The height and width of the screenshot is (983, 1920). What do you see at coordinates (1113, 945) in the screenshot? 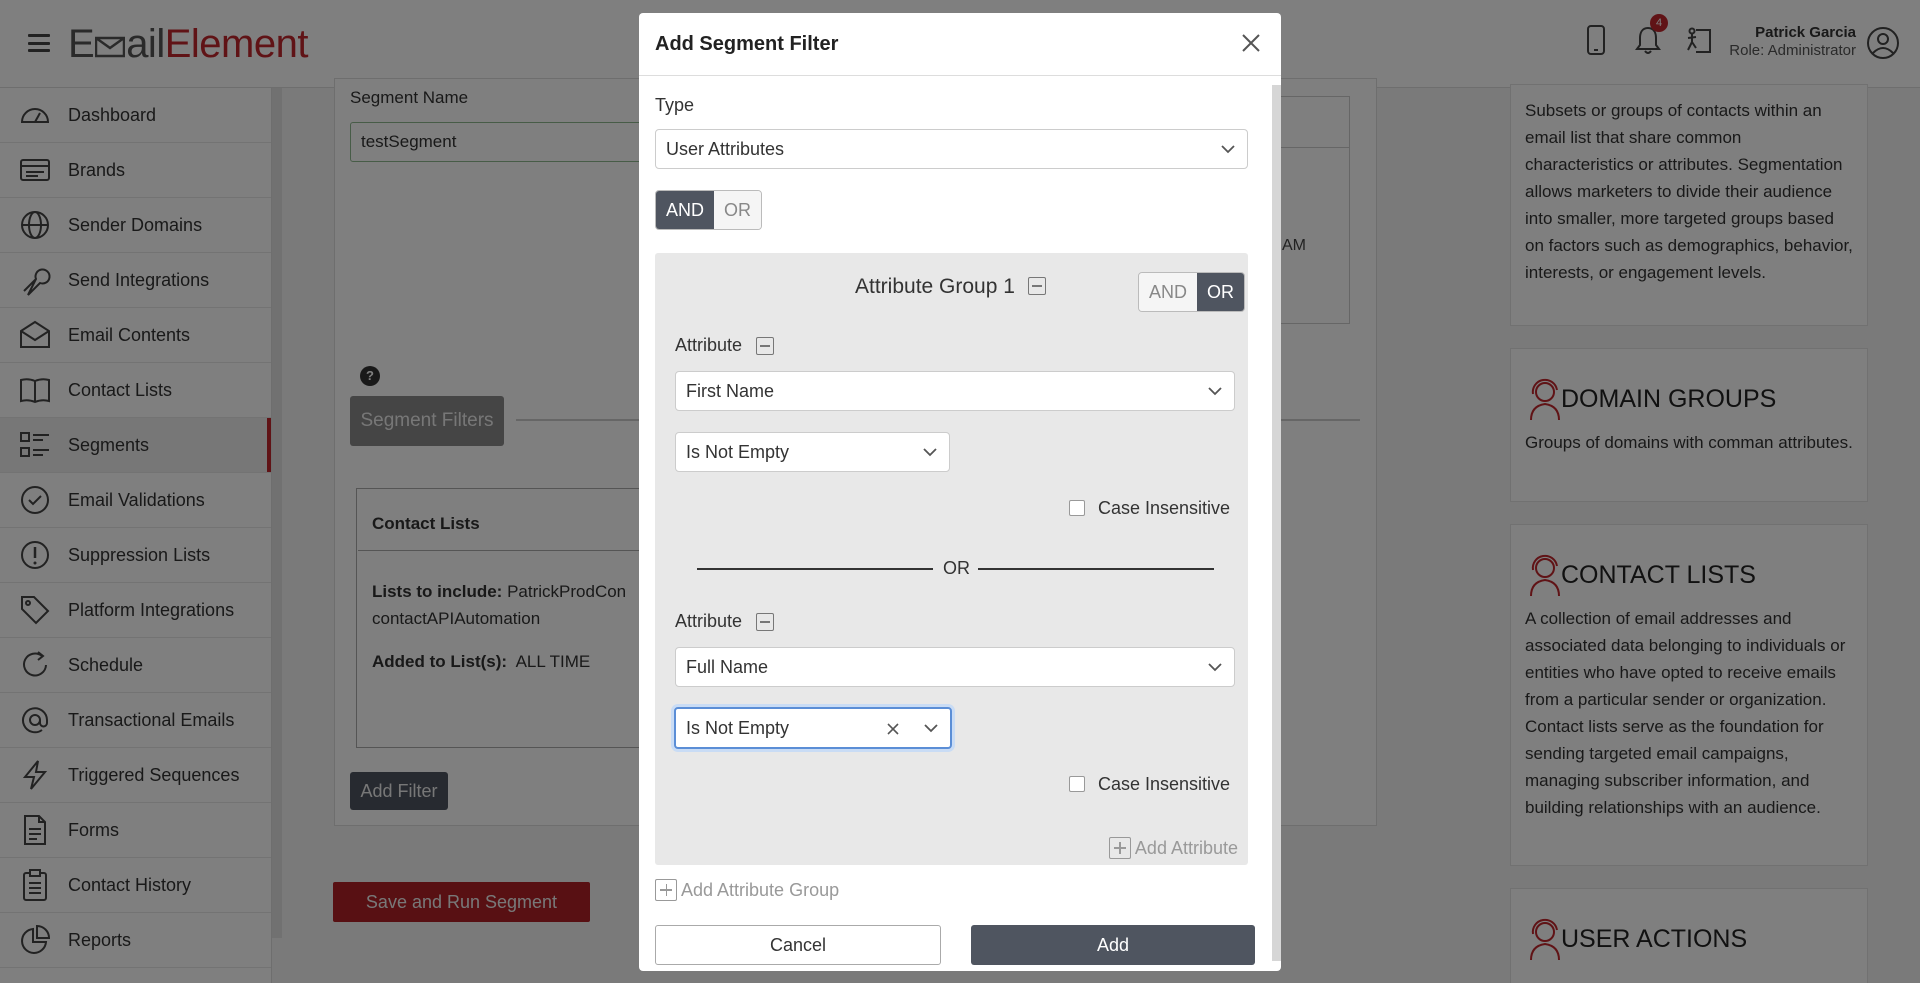
I see `add-button: Add` at bounding box center [1113, 945].